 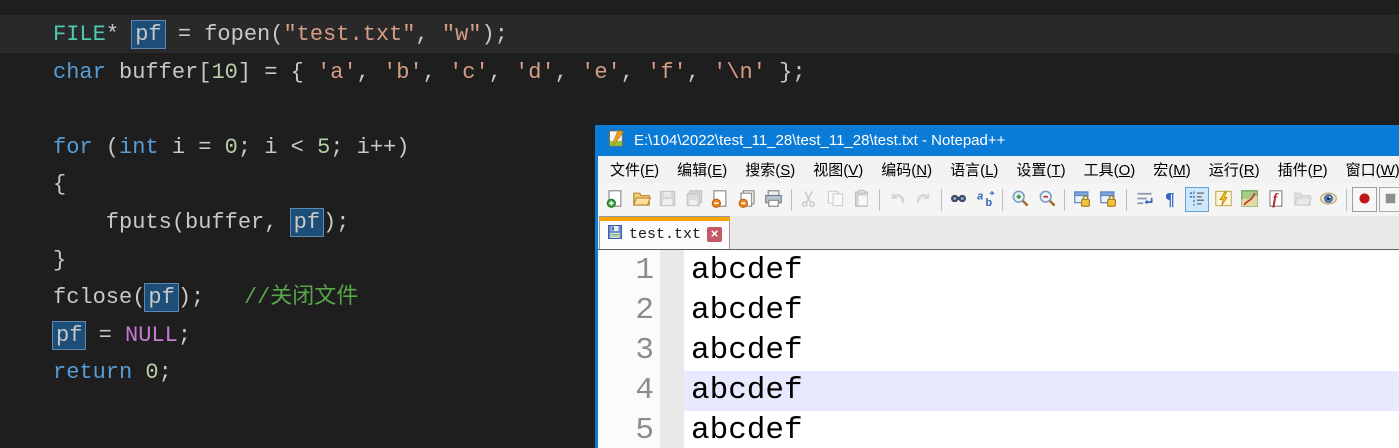 I want to click on find-button, so click(x=959, y=199).